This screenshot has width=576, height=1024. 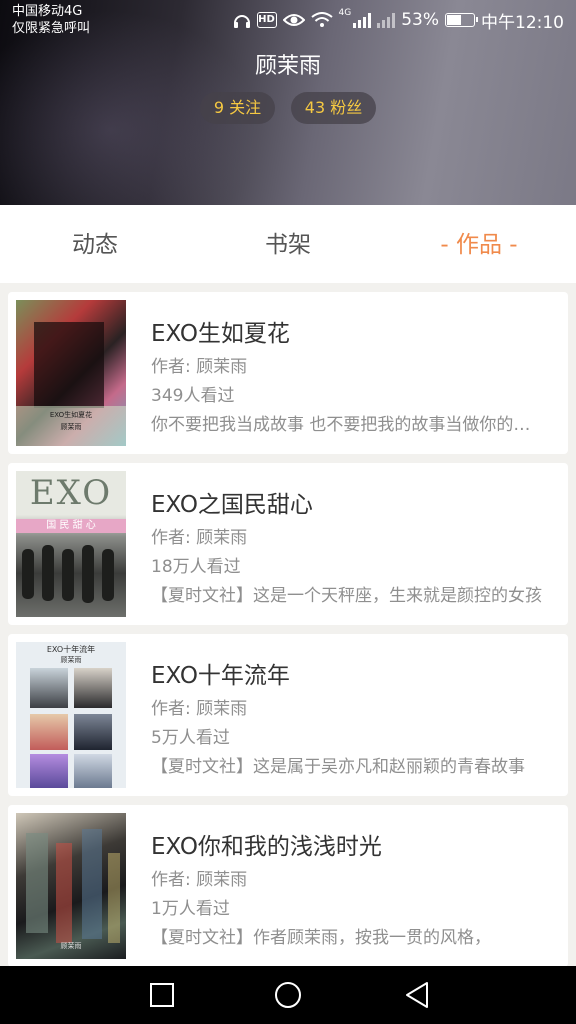 I want to click on system-nav-bar, so click(x=288, y=995).